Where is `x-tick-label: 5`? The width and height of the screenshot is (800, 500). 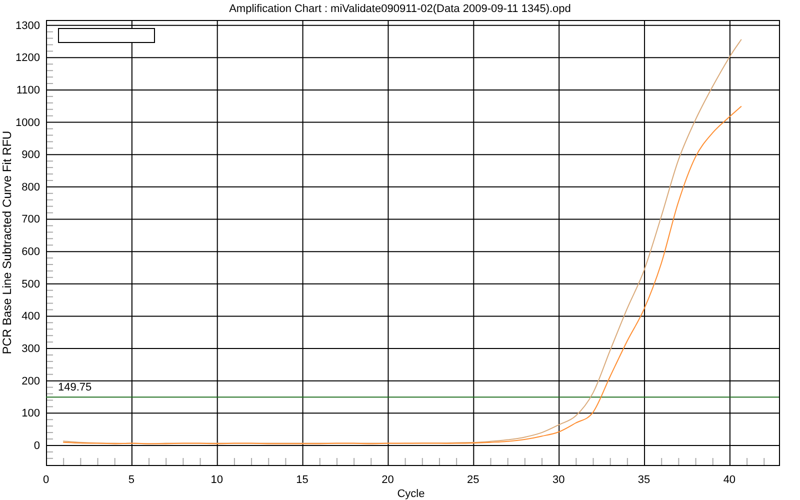 x-tick-label: 5 is located at coordinates (131, 480).